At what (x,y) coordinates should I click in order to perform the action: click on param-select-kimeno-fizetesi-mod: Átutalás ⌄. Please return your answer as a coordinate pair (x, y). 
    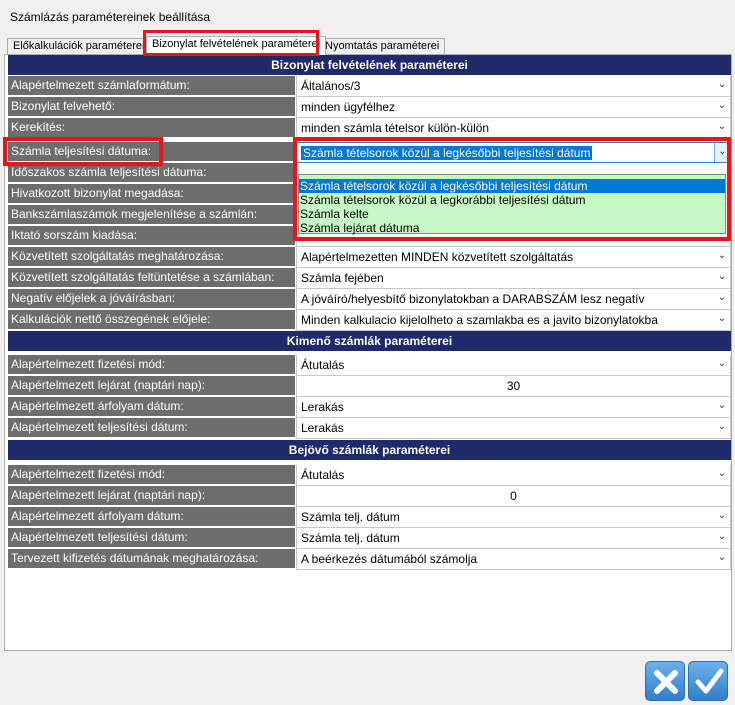
    Looking at the image, I should click on (513, 365).